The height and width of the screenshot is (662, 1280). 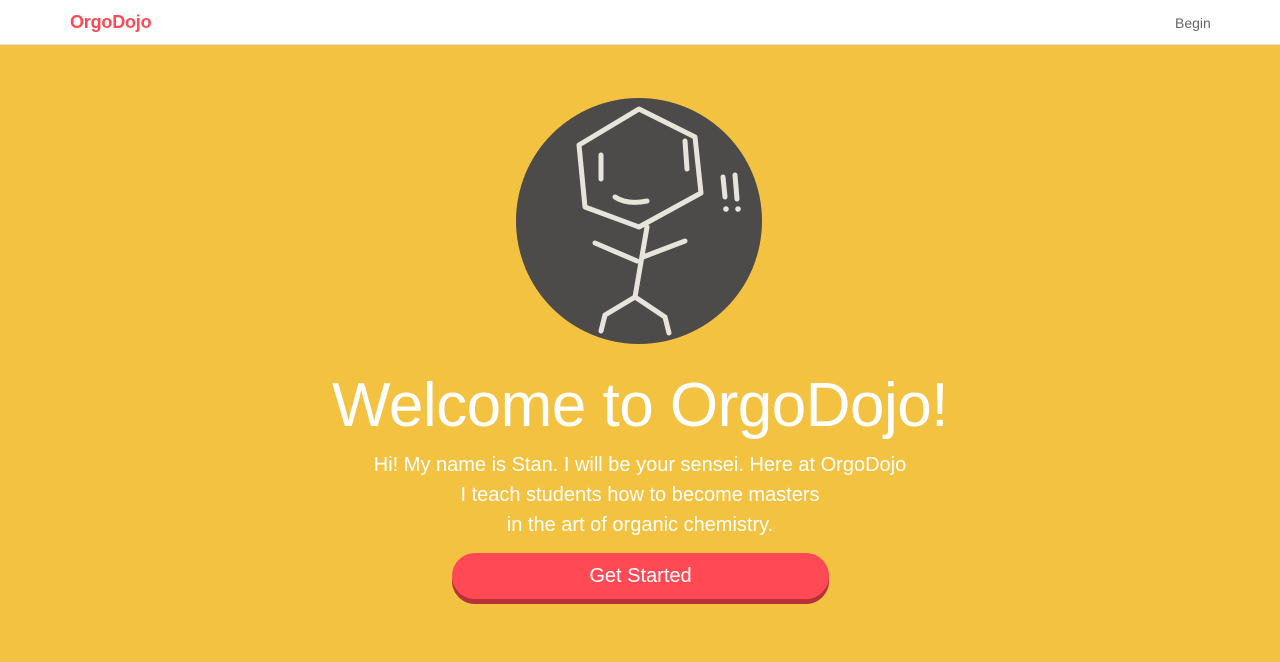 I want to click on get-started-button: Get Started, so click(x=640, y=576).